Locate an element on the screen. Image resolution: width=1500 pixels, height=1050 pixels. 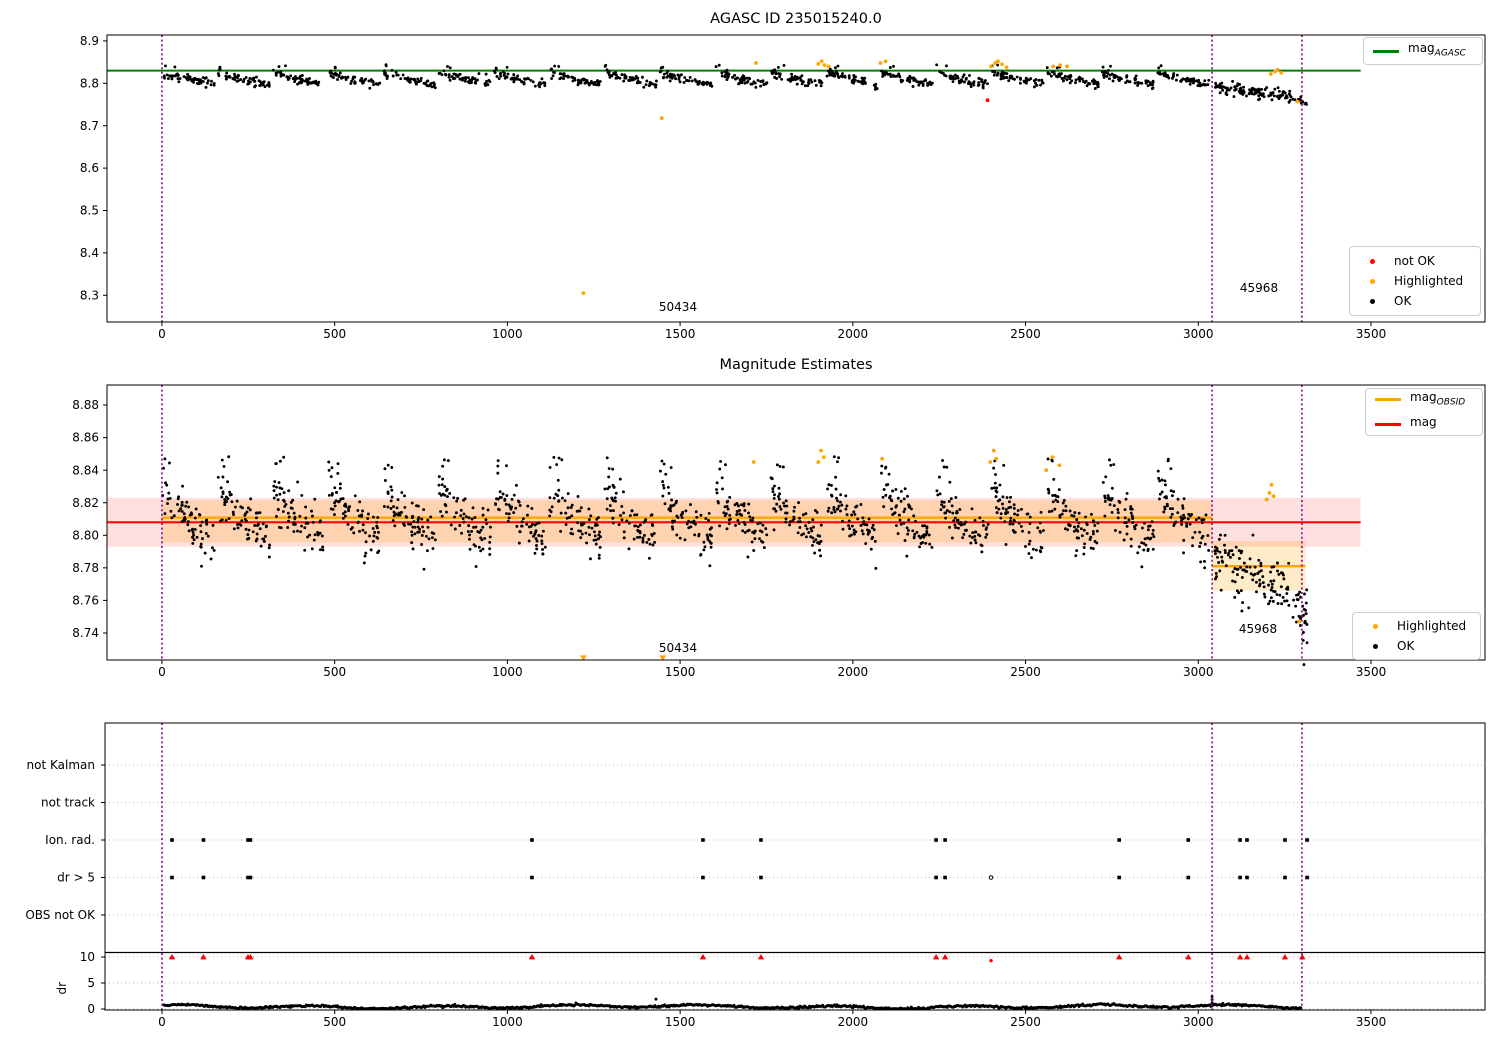
mag-line-sample is located at coordinates (1388, 425).